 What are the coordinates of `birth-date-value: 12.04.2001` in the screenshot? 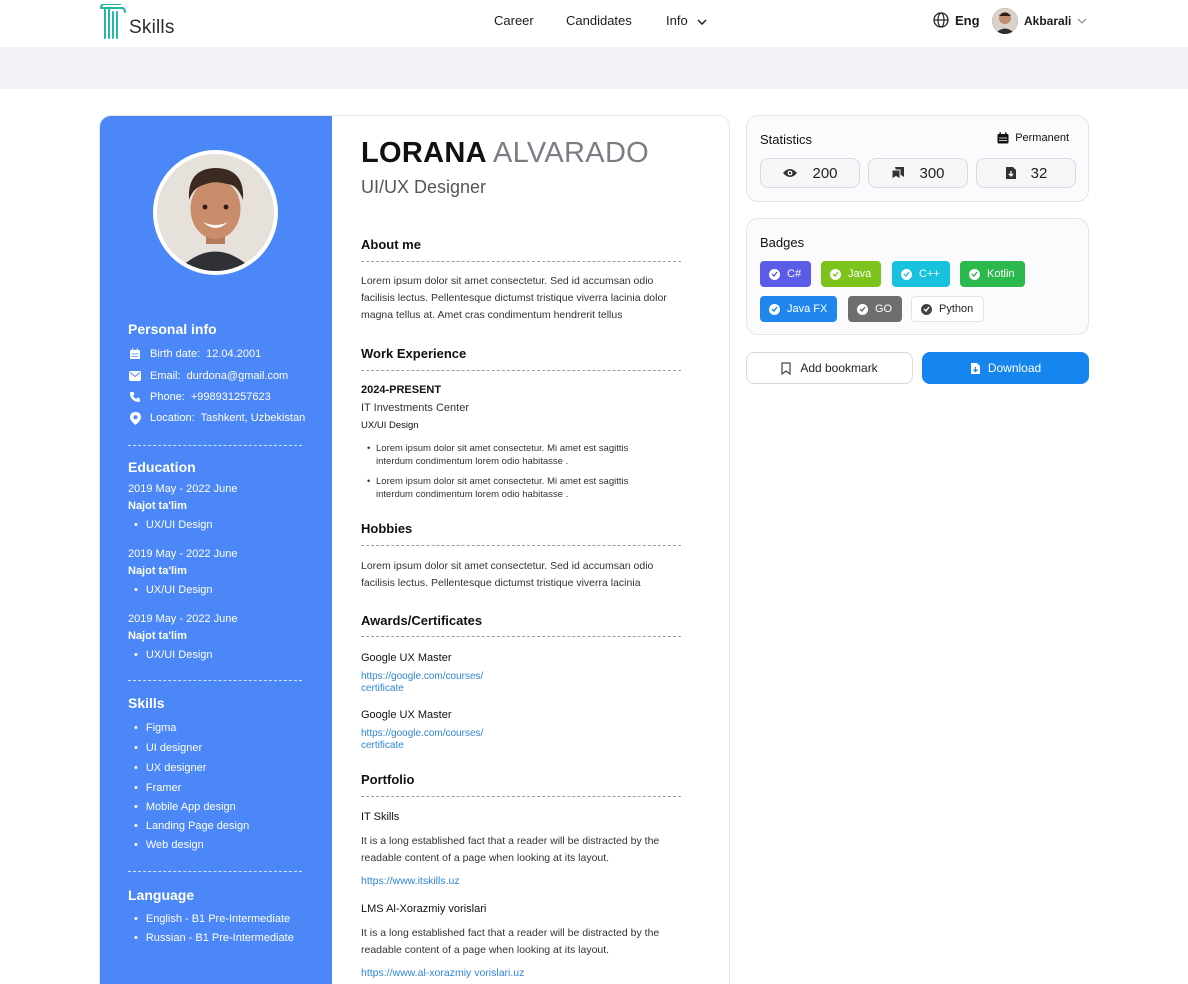 It's located at (234, 354).